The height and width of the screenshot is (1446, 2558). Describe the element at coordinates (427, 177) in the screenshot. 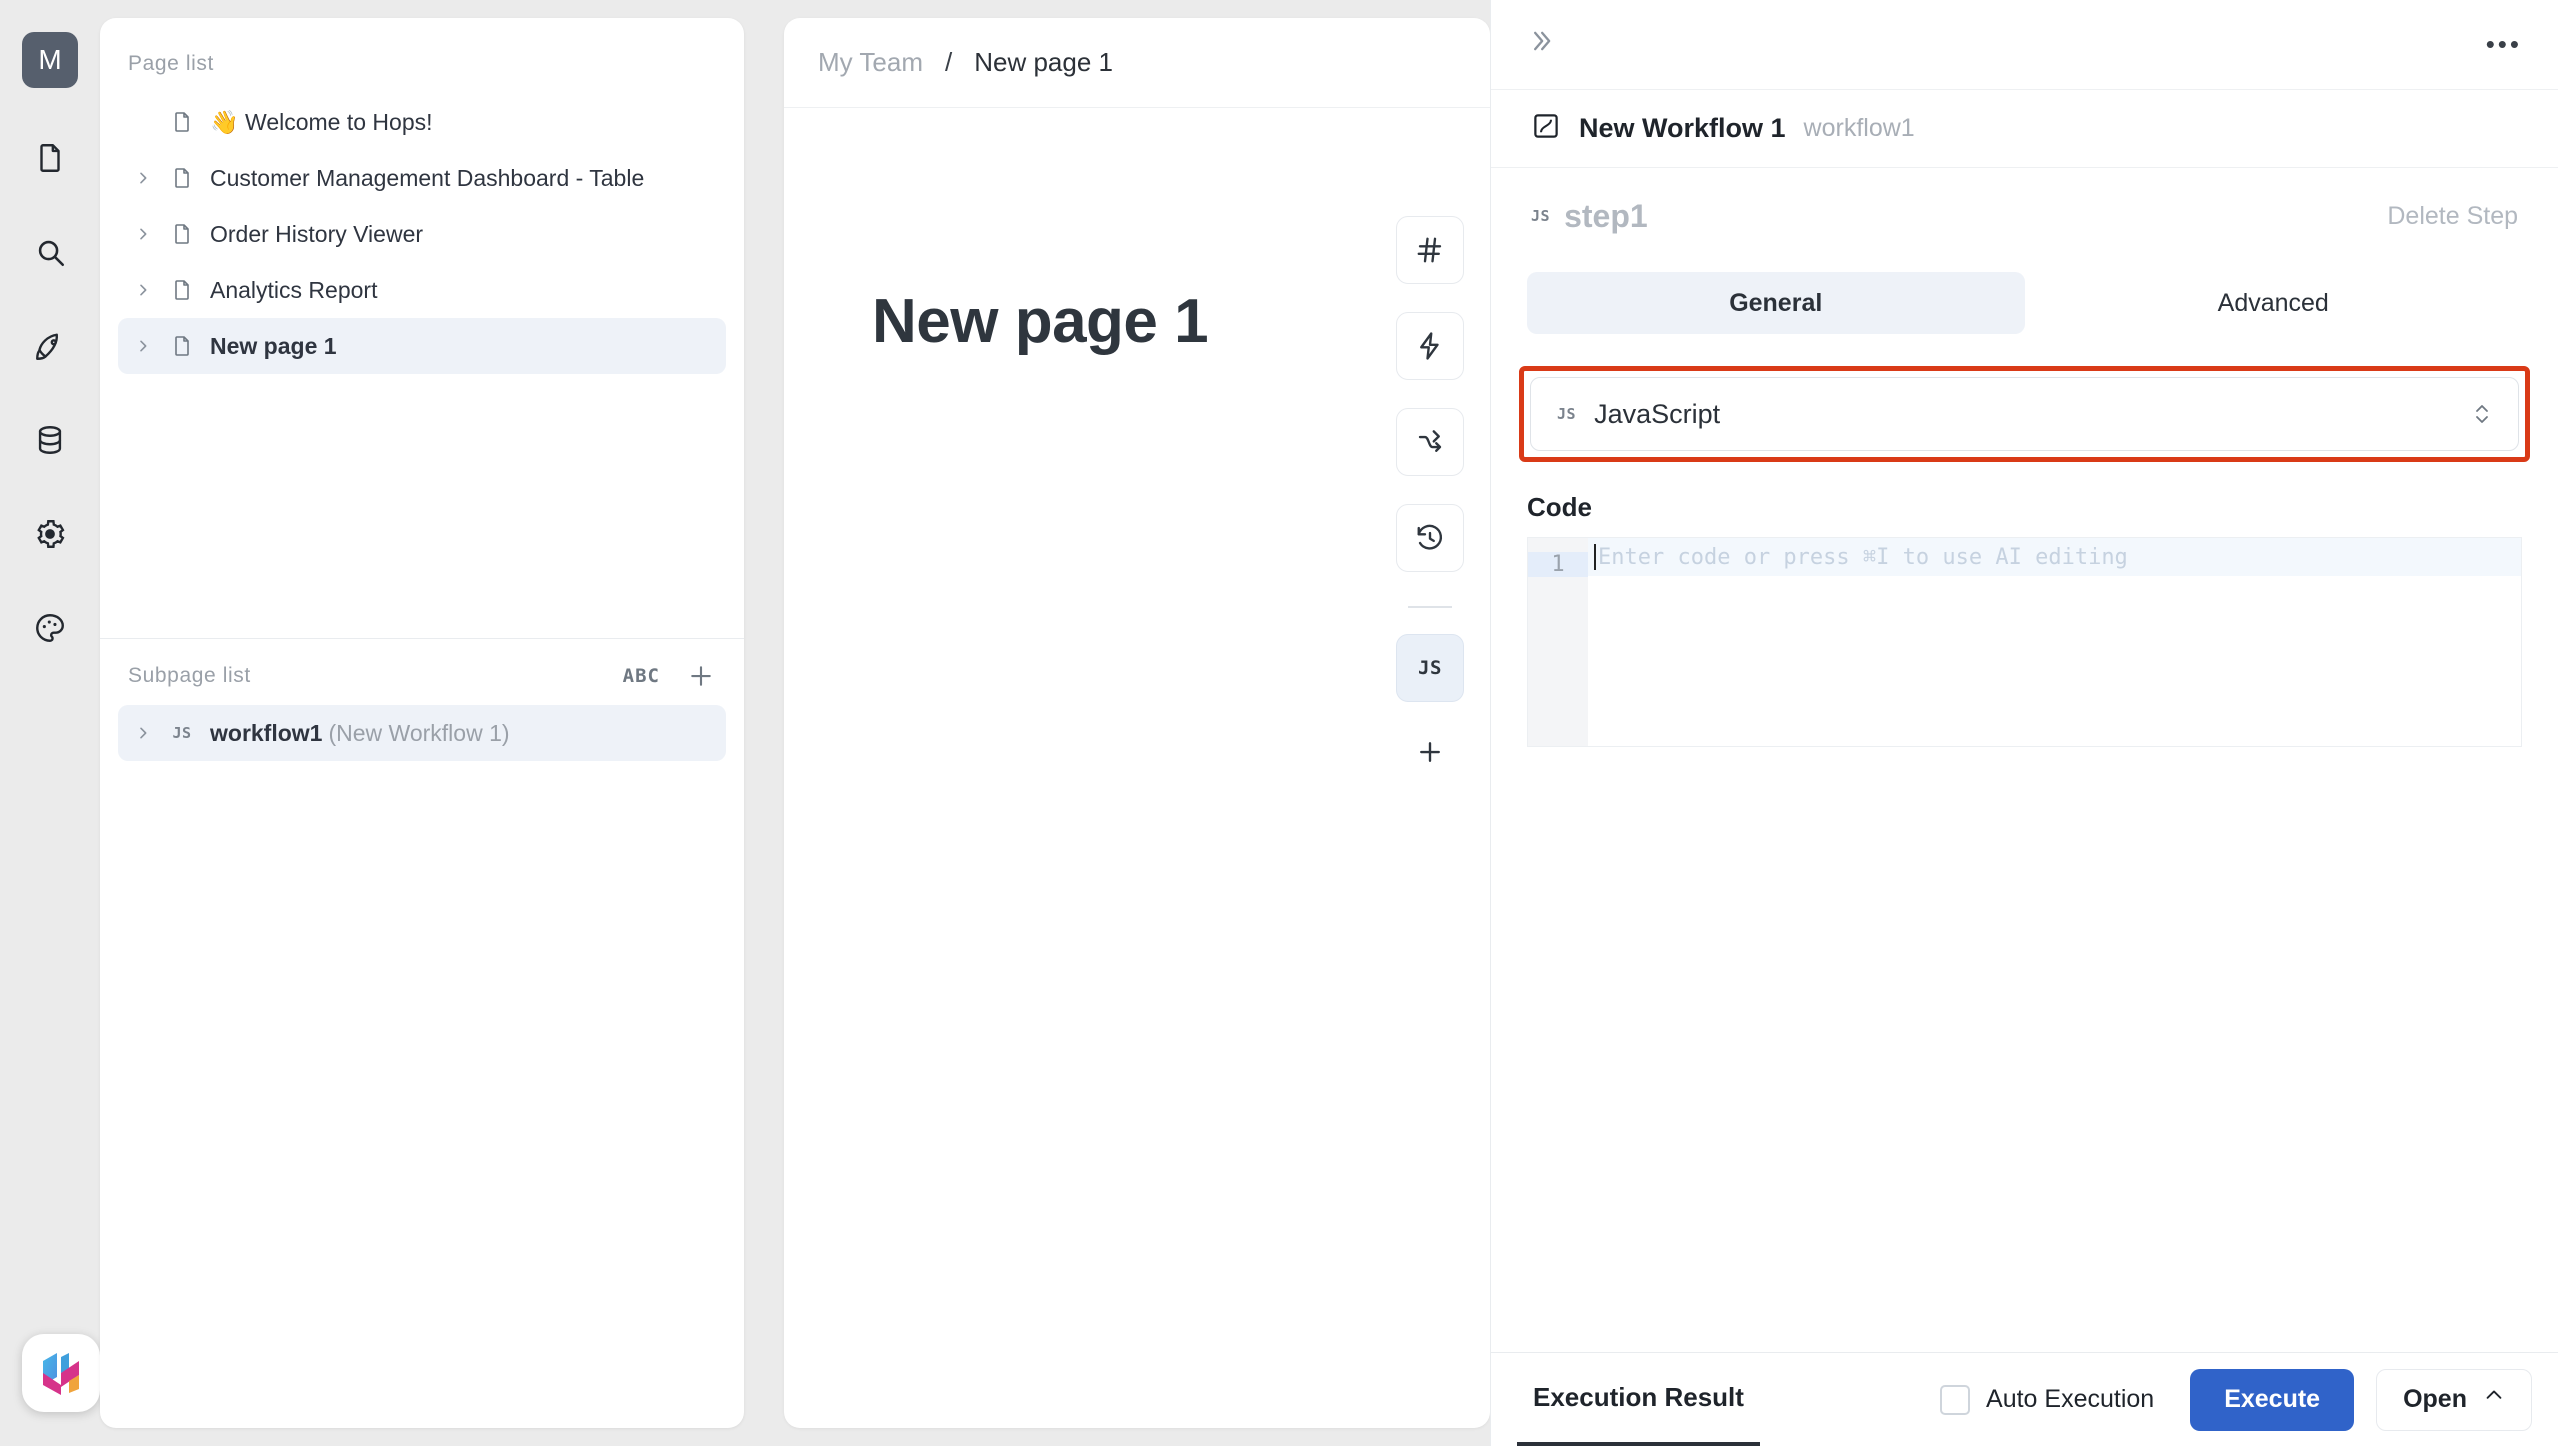

I see `page-tree-item-label: Customer Management Dashboard - Table` at that location.